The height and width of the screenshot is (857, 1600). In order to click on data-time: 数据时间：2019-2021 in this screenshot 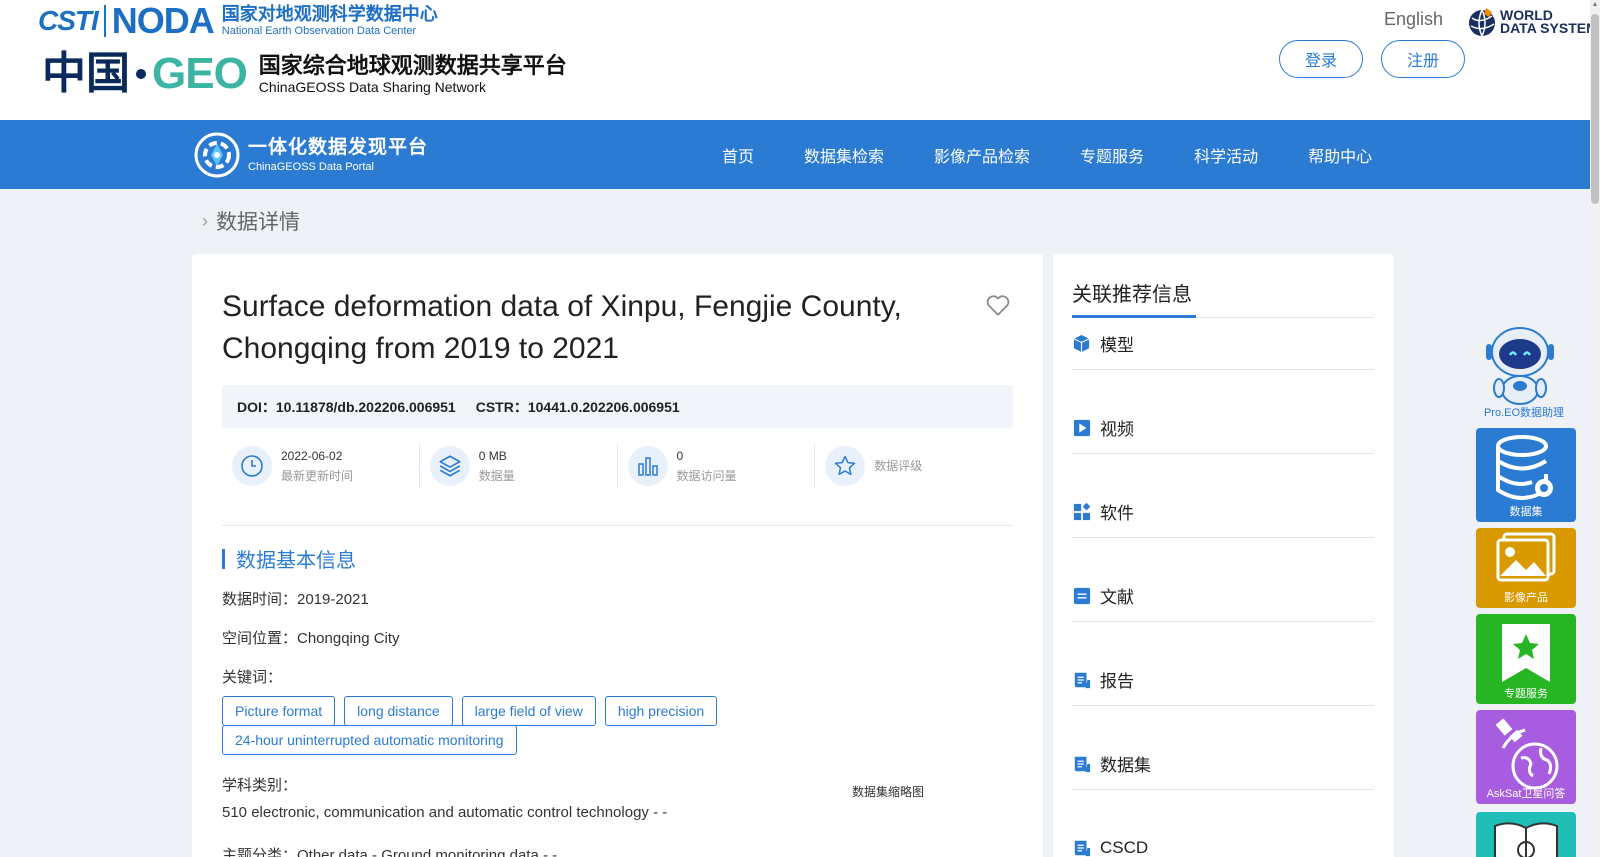, I will do `click(295, 599)`.